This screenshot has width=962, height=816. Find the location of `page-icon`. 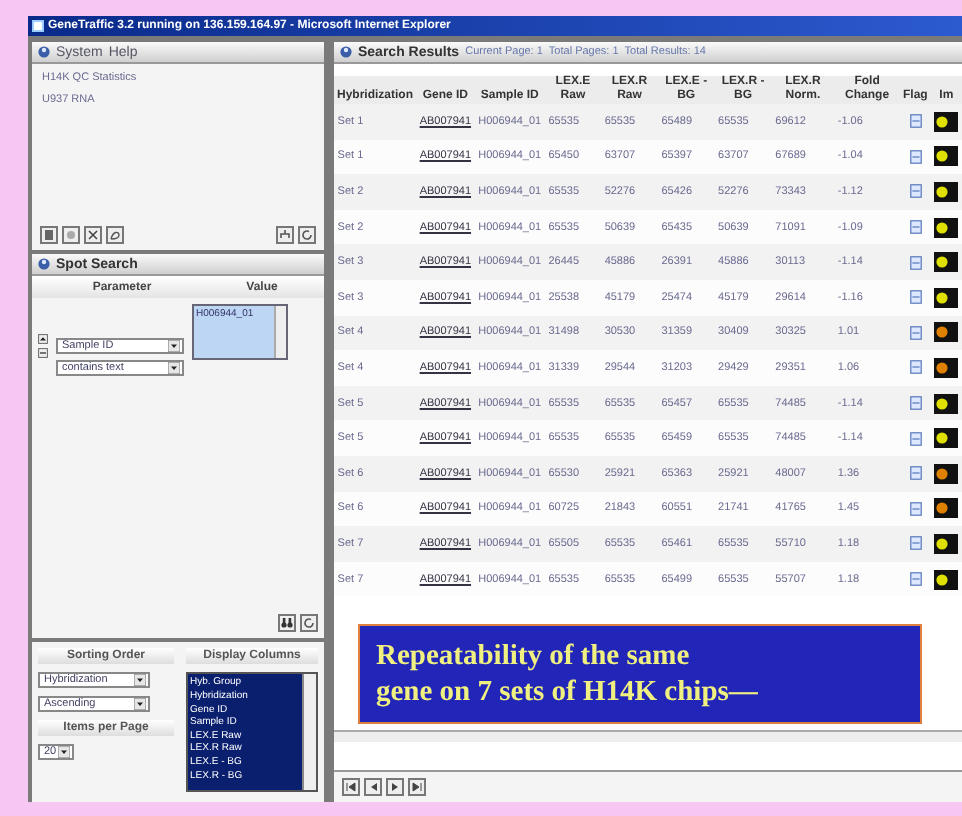

page-icon is located at coordinates (49, 235).